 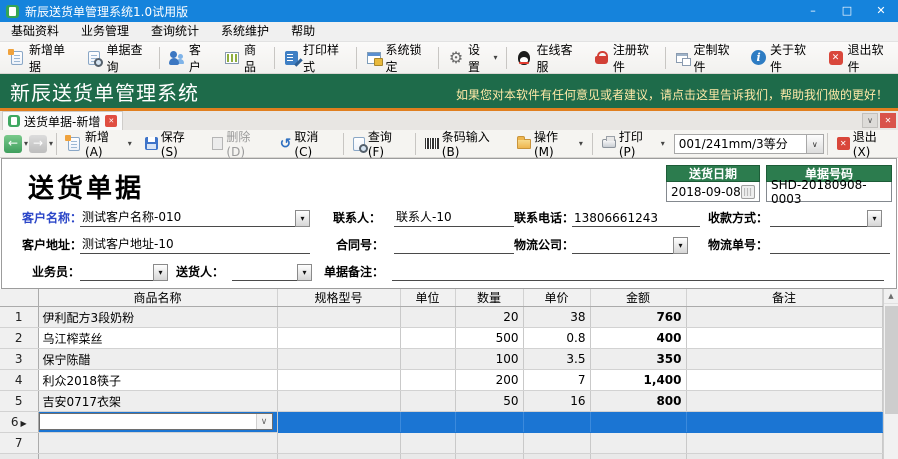 What do you see at coordinates (557, 380) in the screenshot?
I see `cell-price: 7` at bounding box center [557, 380].